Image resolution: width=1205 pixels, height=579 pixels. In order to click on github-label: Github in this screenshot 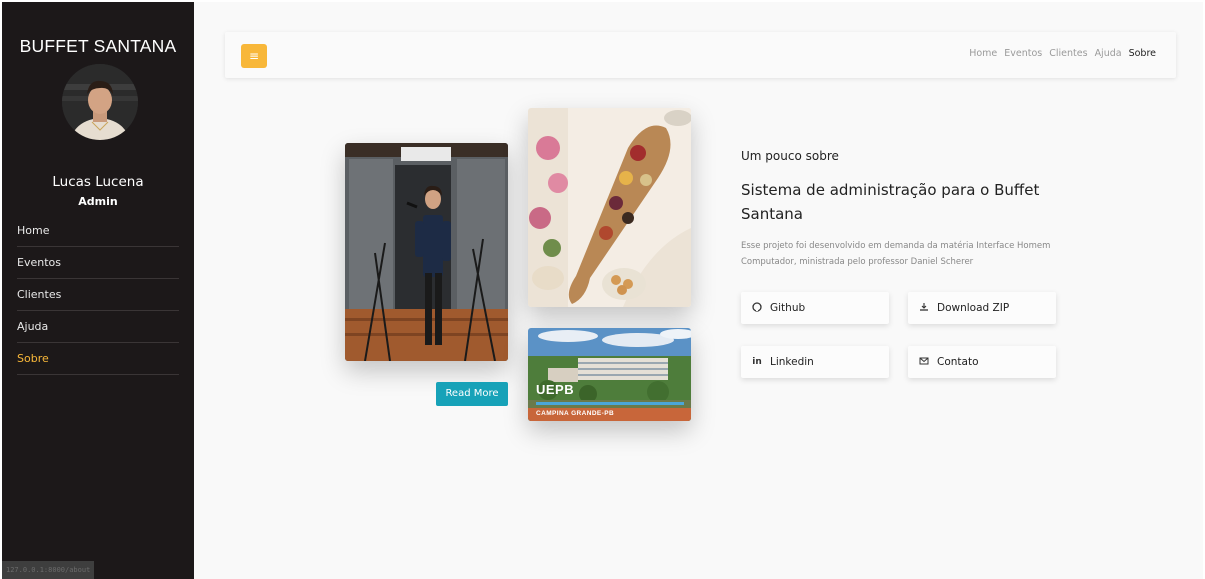, I will do `click(788, 308)`.